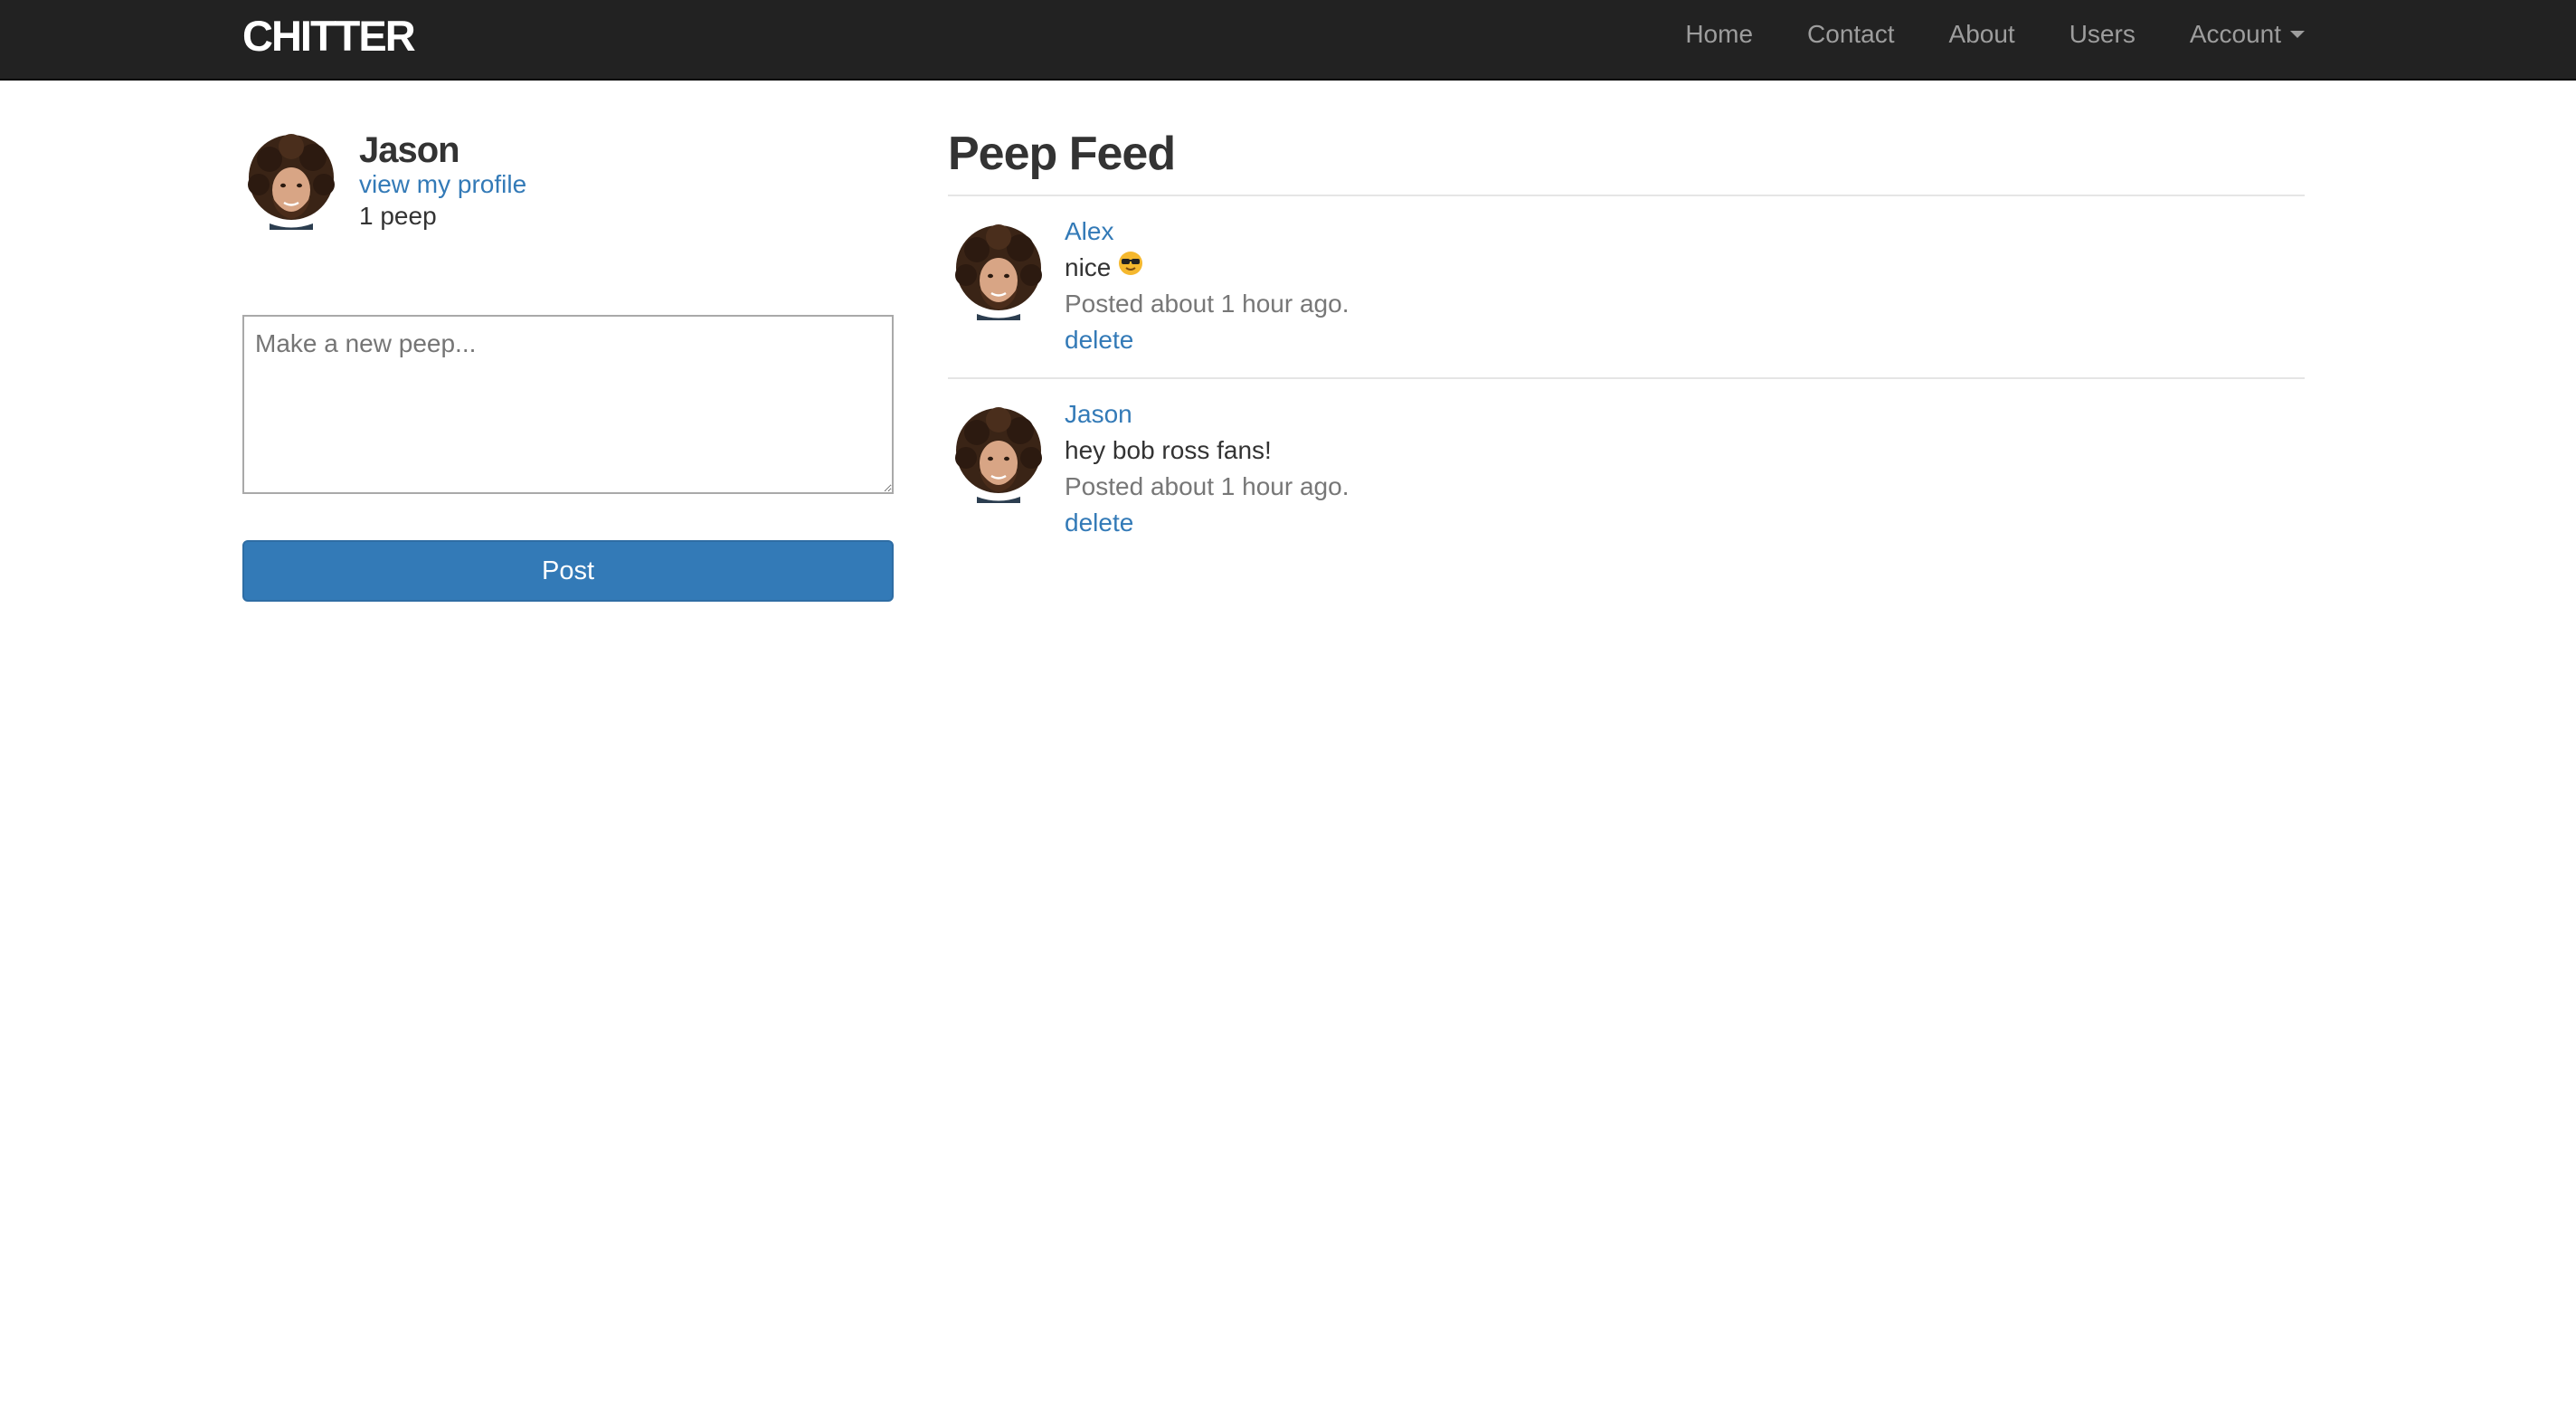  What do you see at coordinates (2297, 34) in the screenshot?
I see `caret-down-icon` at bounding box center [2297, 34].